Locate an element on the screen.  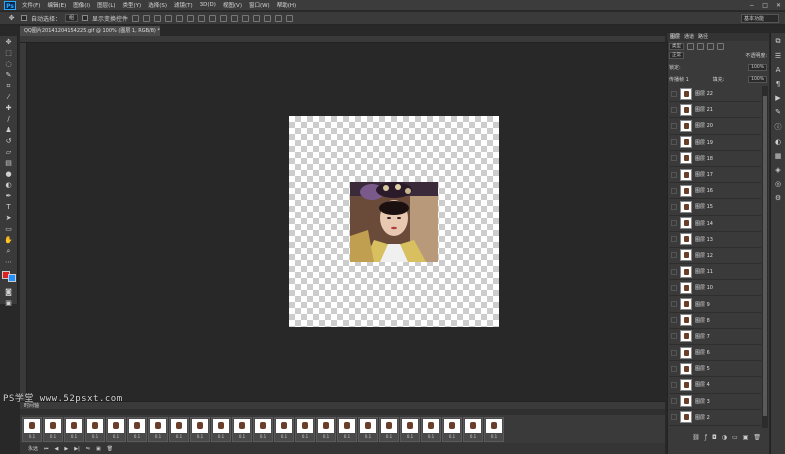
layer-filter-dropdown: 类型 is located at coordinates (676, 46).